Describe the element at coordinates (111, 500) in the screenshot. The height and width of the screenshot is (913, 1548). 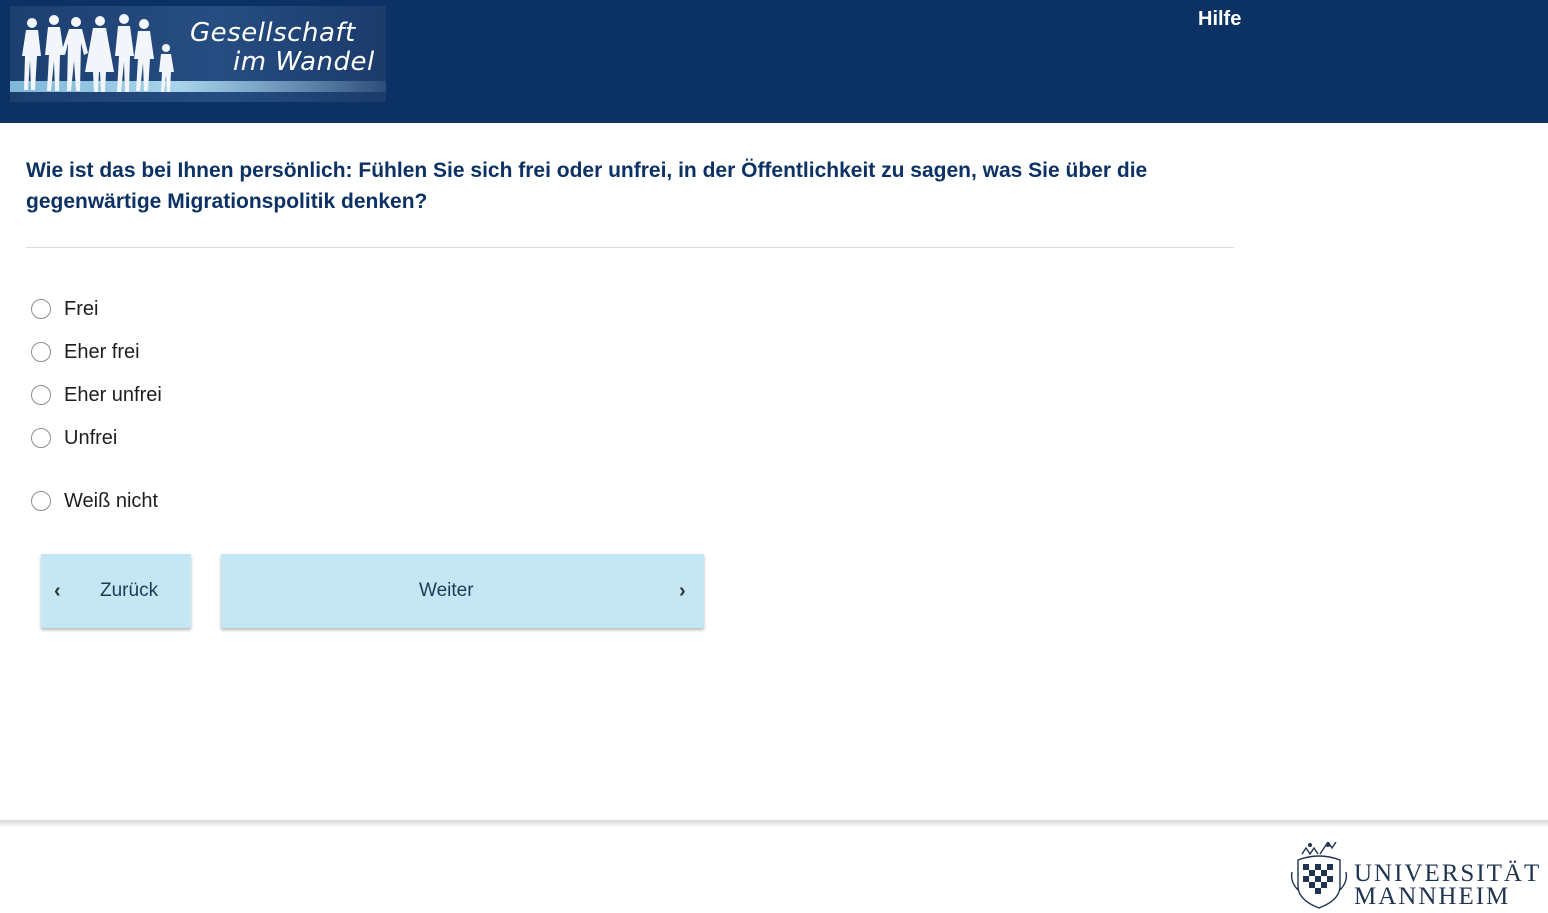
I see `option-label: Weiß nicht` at that location.